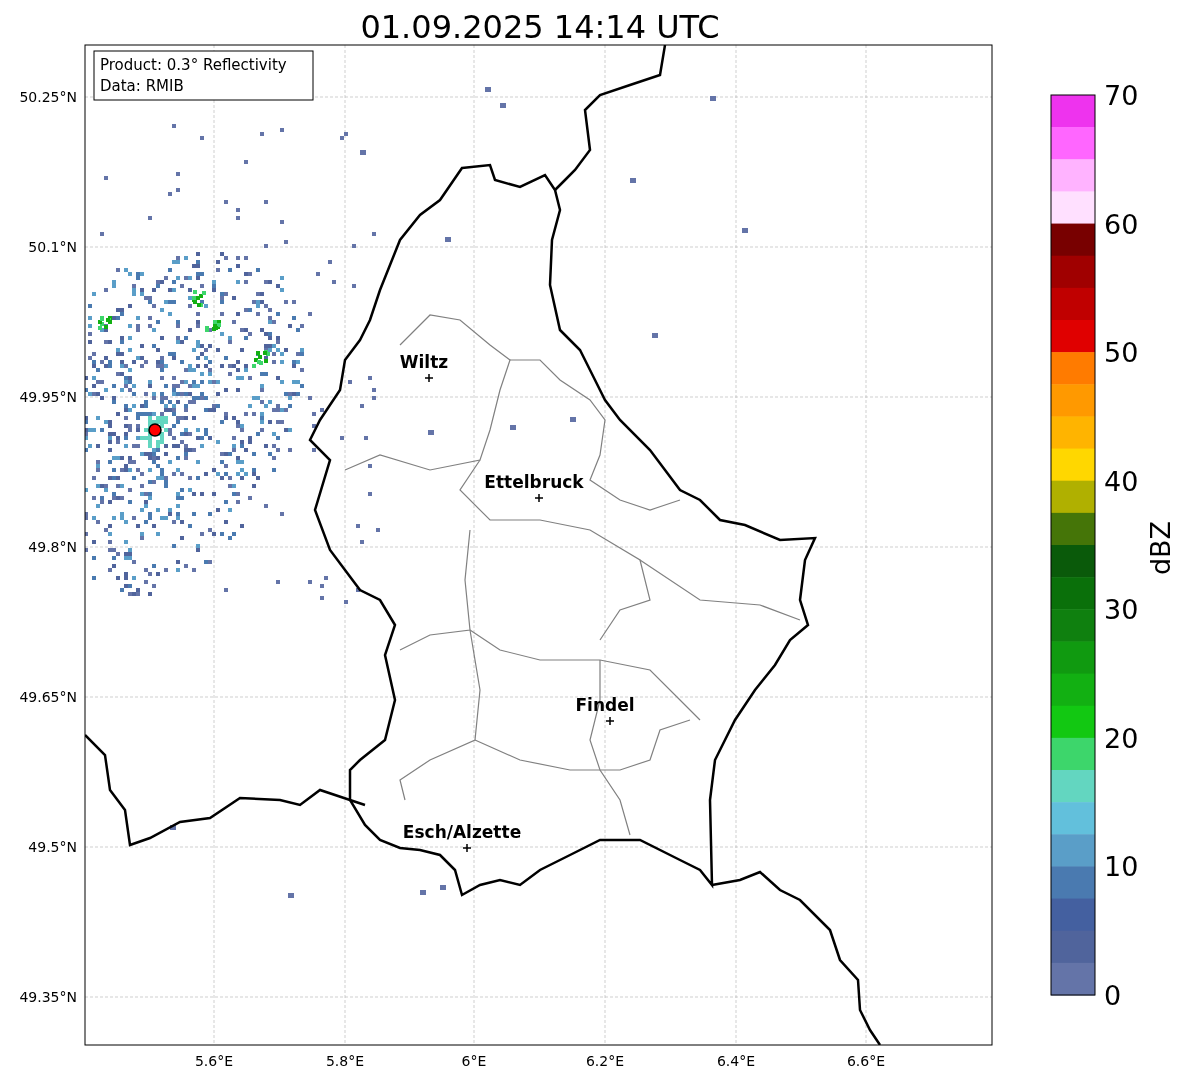 Image resolution: width=1184 pixels, height=1081 pixels. I want to click on longitude-tick-label: 5.8°E, so click(345, 1061).